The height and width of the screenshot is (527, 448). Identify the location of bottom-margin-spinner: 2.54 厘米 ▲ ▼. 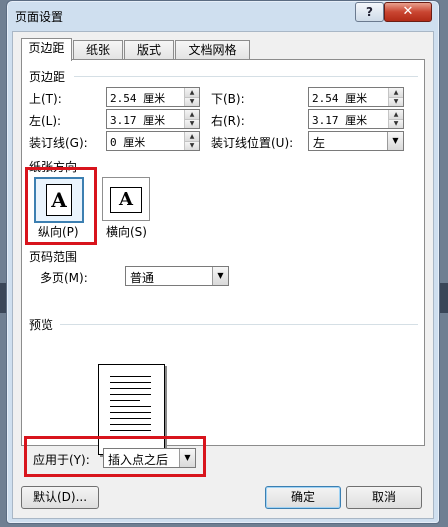
(356, 97).